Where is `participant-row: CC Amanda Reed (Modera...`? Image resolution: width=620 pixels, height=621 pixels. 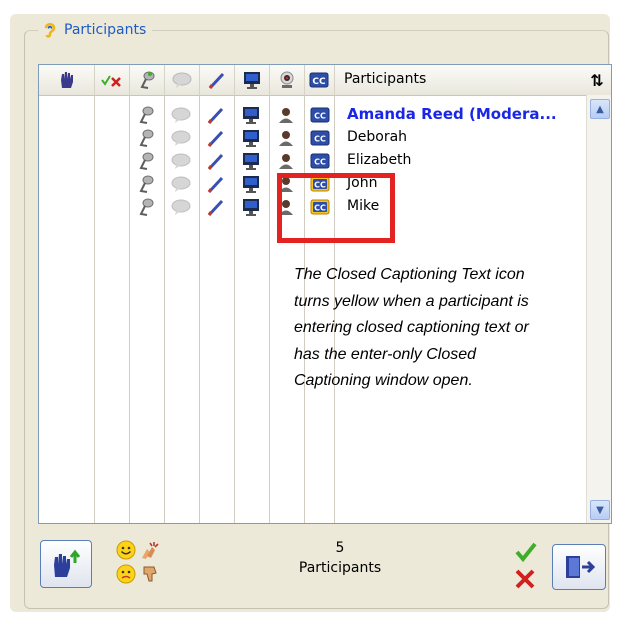
participant-row: CC Amanda Reed (Modera... is located at coordinates (309, 114).